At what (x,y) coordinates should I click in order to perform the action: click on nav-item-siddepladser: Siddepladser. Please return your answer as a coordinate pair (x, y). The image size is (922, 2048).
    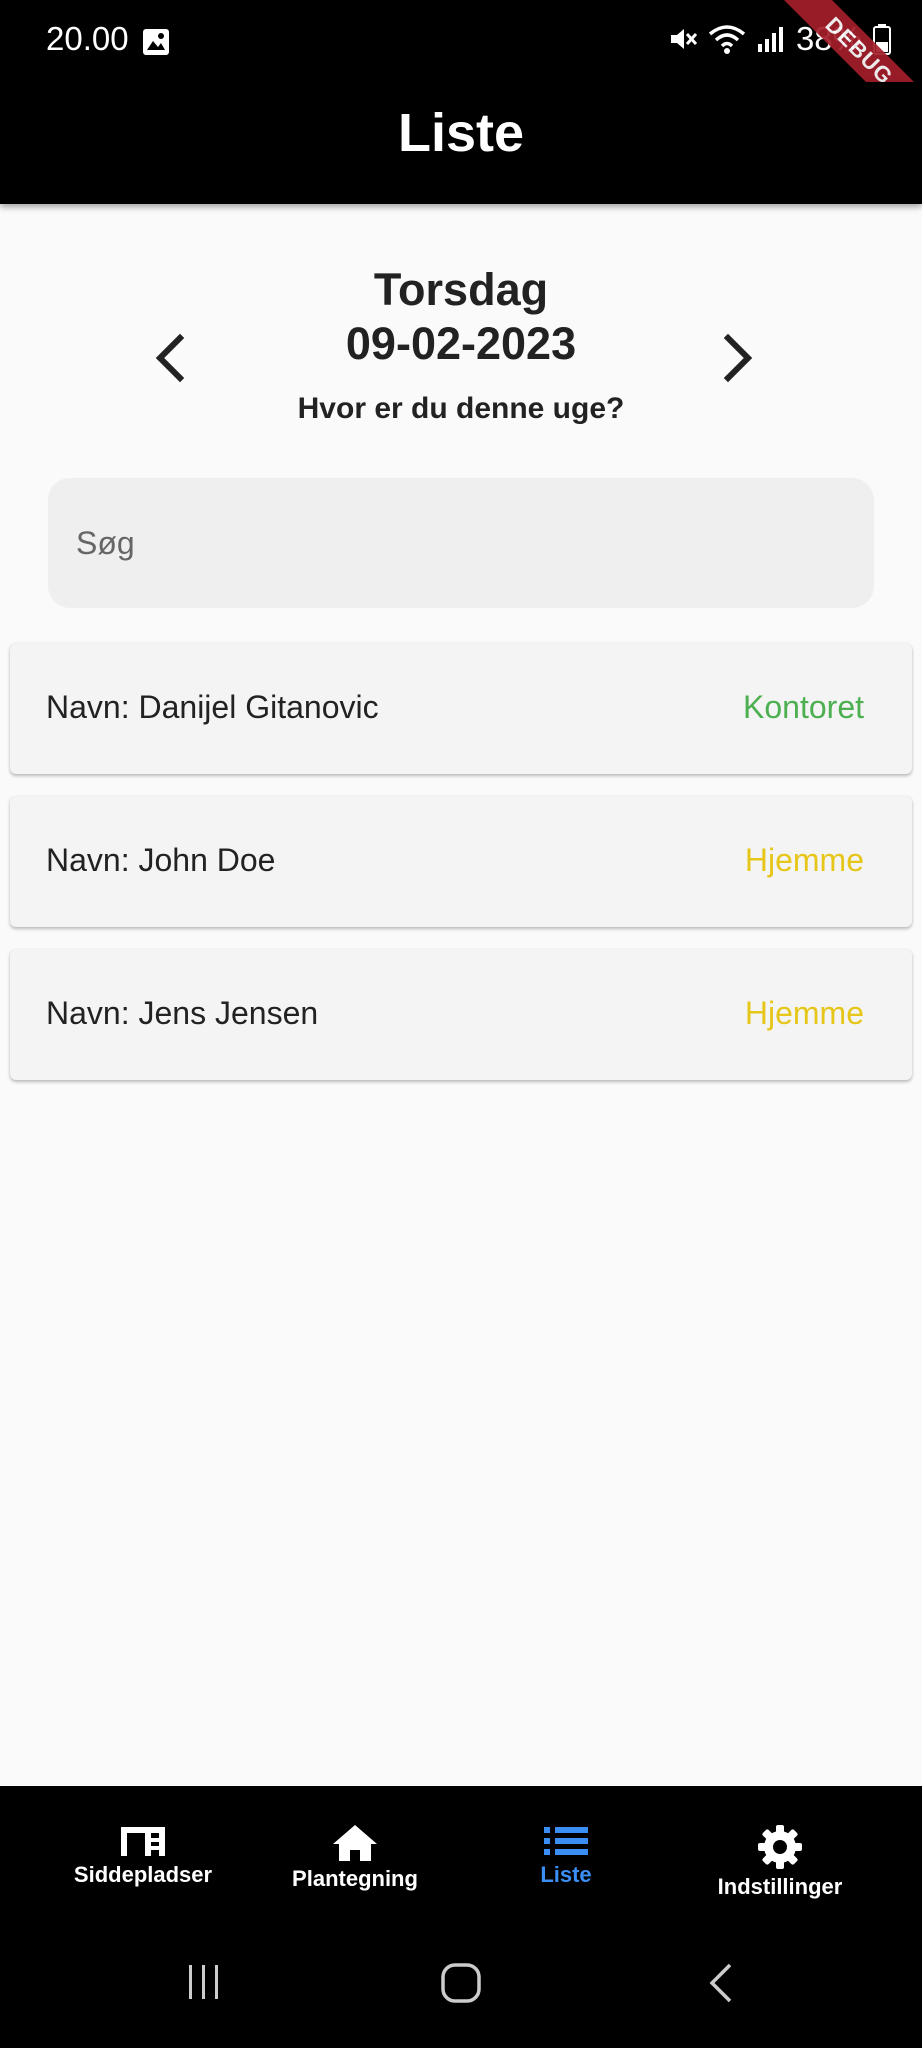
    Looking at the image, I should click on (143, 1854).